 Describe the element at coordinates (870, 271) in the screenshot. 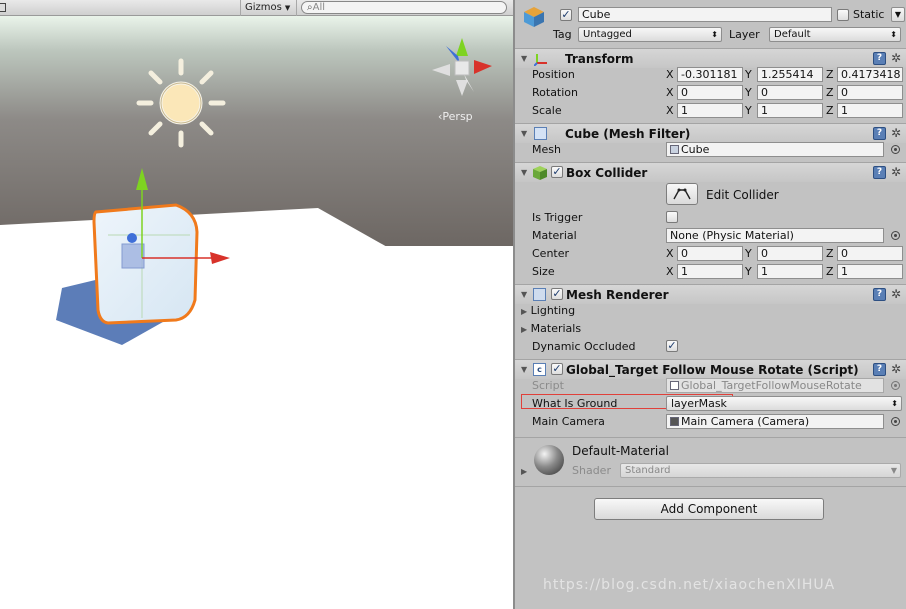

I see `size-z-field: 1` at that location.